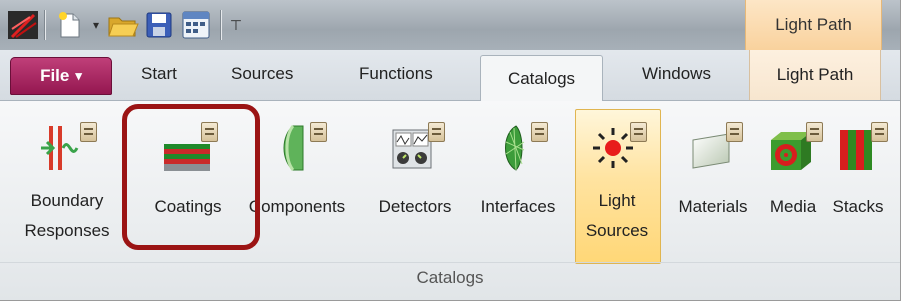 This screenshot has width=904, height=302. Describe the element at coordinates (713, 142) in the screenshot. I see `materials-icon` at that location.